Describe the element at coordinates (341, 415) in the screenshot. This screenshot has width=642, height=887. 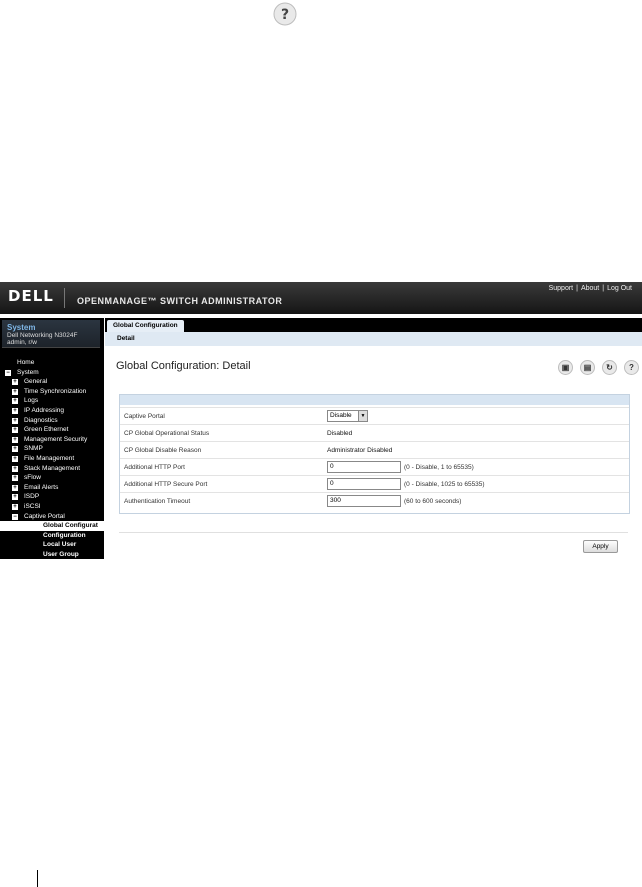
I see `captive-portal-value: Disable` at that location.